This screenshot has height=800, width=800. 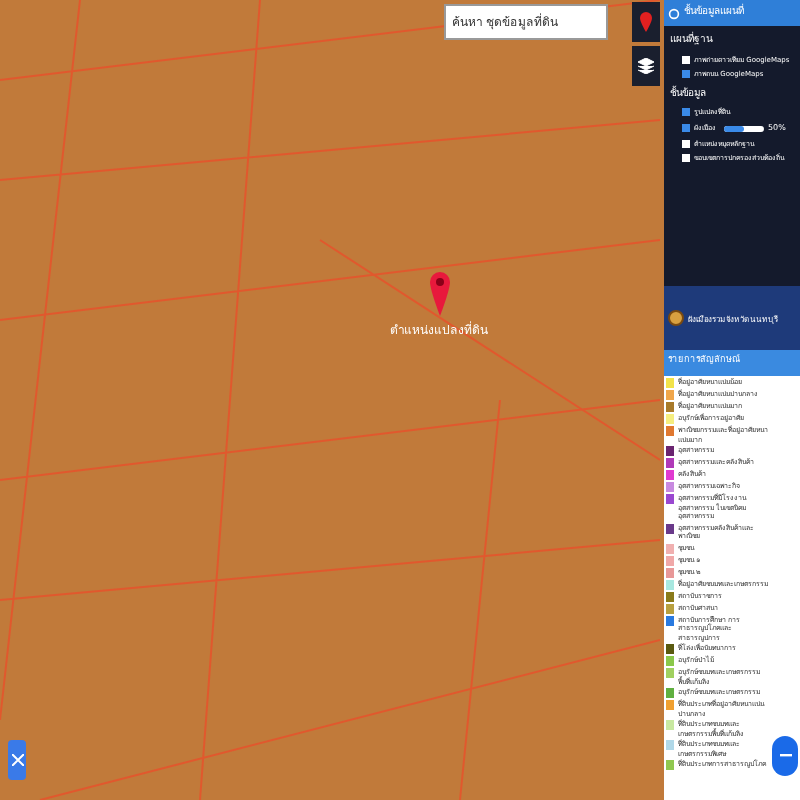 I want to click on map-marker-icon, so click(x=439, y=294).